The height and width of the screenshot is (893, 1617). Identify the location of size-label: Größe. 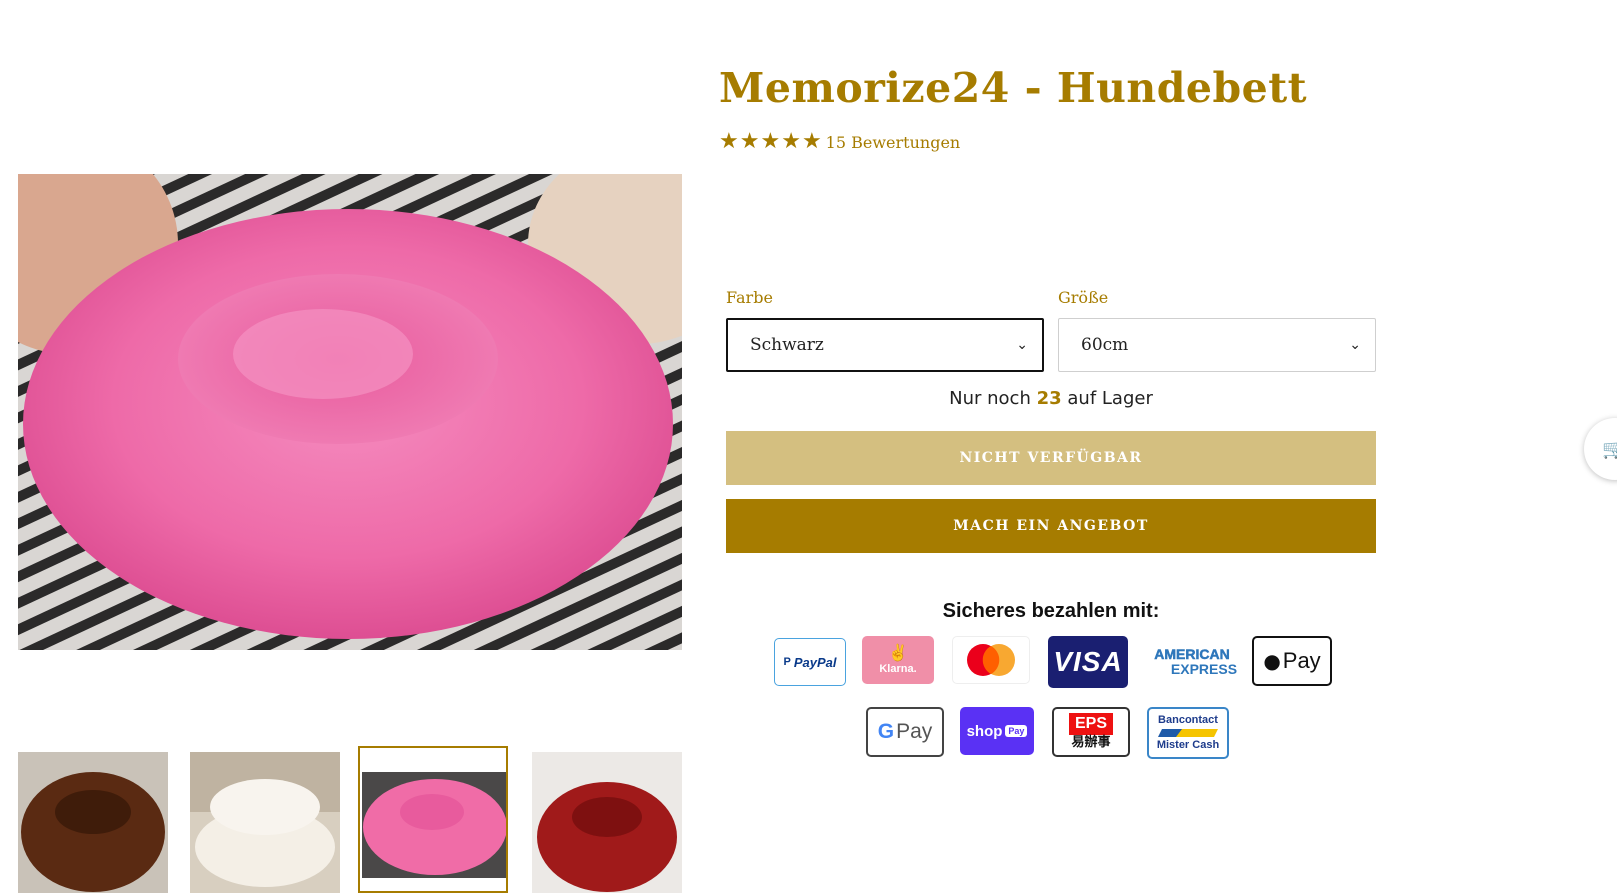
(1083, 297).